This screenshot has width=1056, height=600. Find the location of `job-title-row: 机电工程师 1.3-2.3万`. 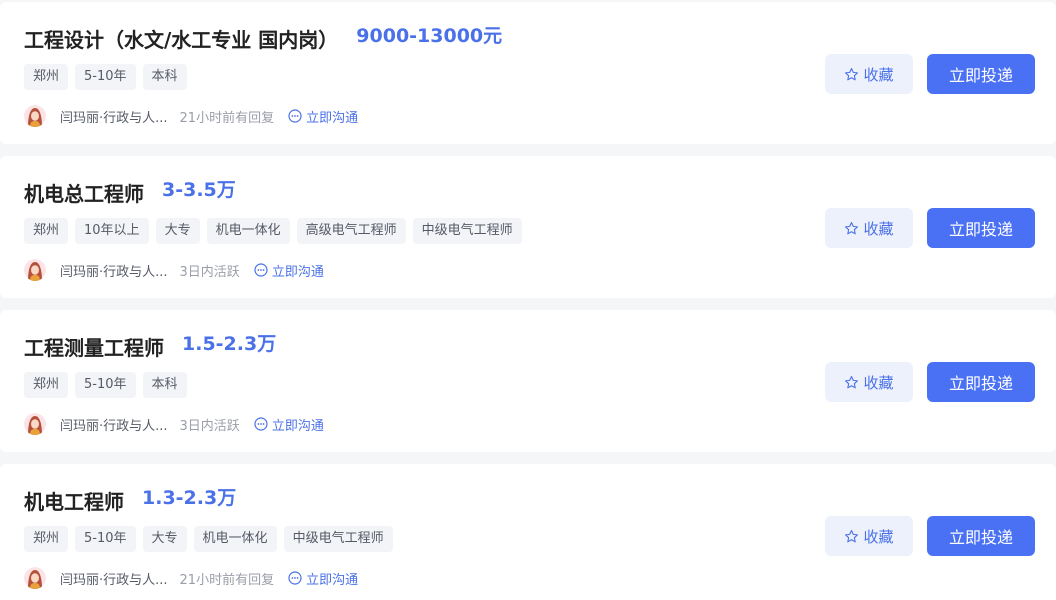

job-title-row: 机电工程师 1.3-2.3万 is located at coordinates (130, 500).